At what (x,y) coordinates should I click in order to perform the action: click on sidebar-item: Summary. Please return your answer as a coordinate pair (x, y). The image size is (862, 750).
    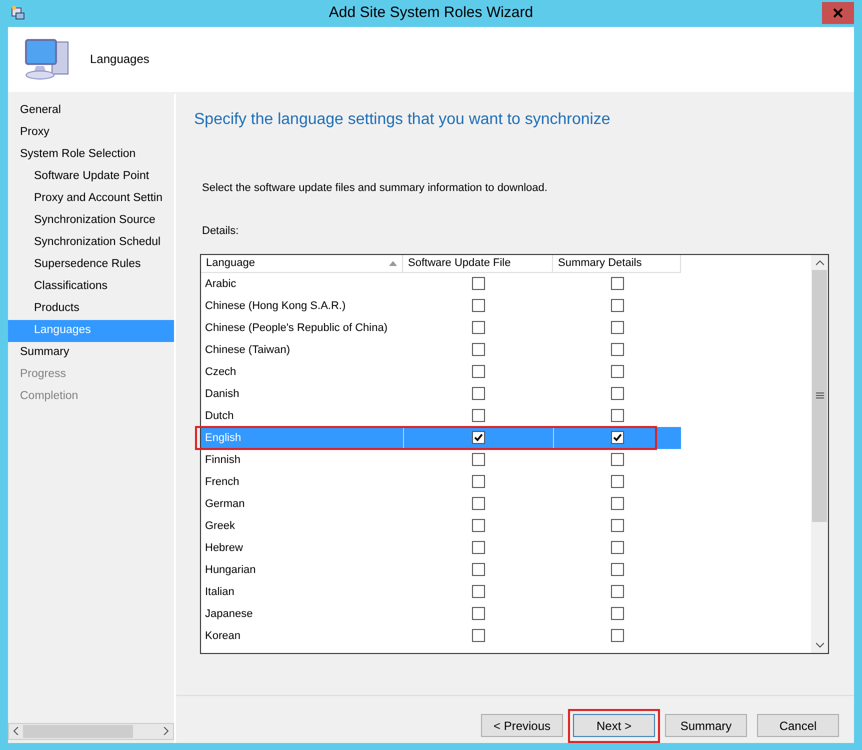
    Looking at the image, I should click on (91, 353).